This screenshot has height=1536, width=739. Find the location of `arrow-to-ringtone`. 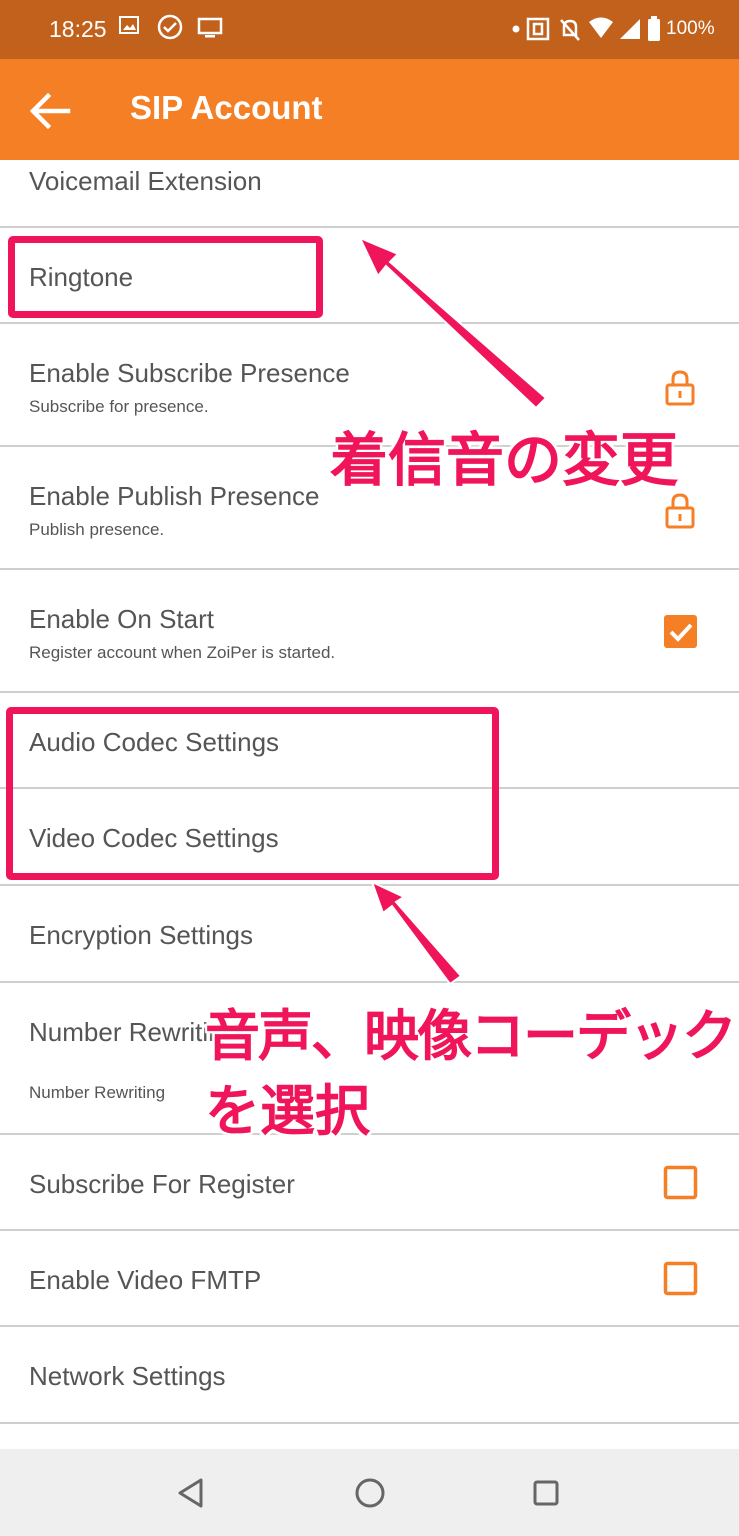

arrow-to-ringtone is located at coordinates (452, 323).